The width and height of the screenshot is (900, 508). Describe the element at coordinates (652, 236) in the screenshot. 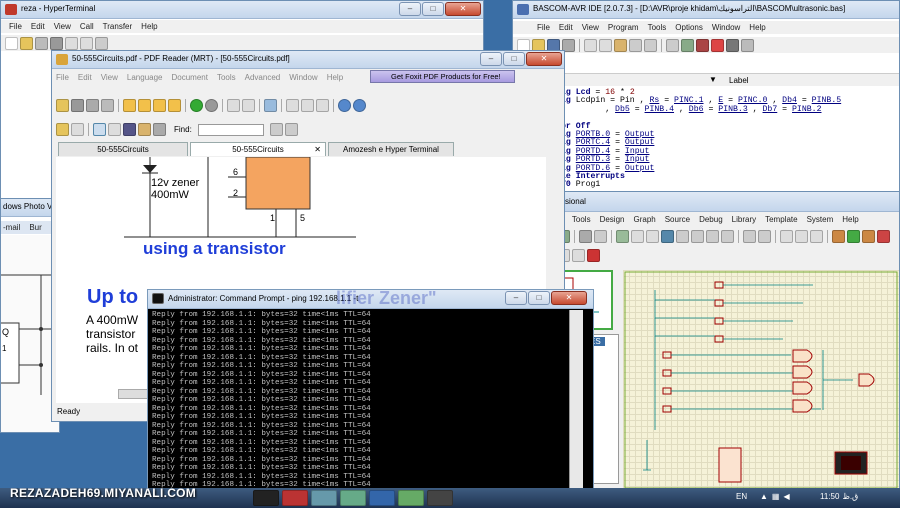

I see `origin-icon` at that location.